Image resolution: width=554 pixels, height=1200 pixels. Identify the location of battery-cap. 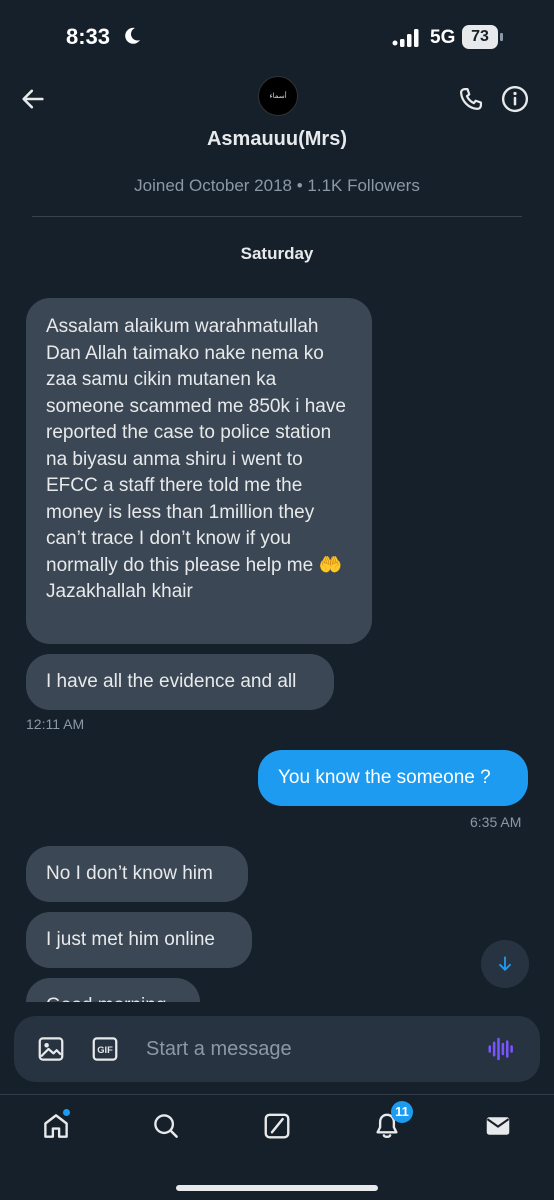
(501, 37).